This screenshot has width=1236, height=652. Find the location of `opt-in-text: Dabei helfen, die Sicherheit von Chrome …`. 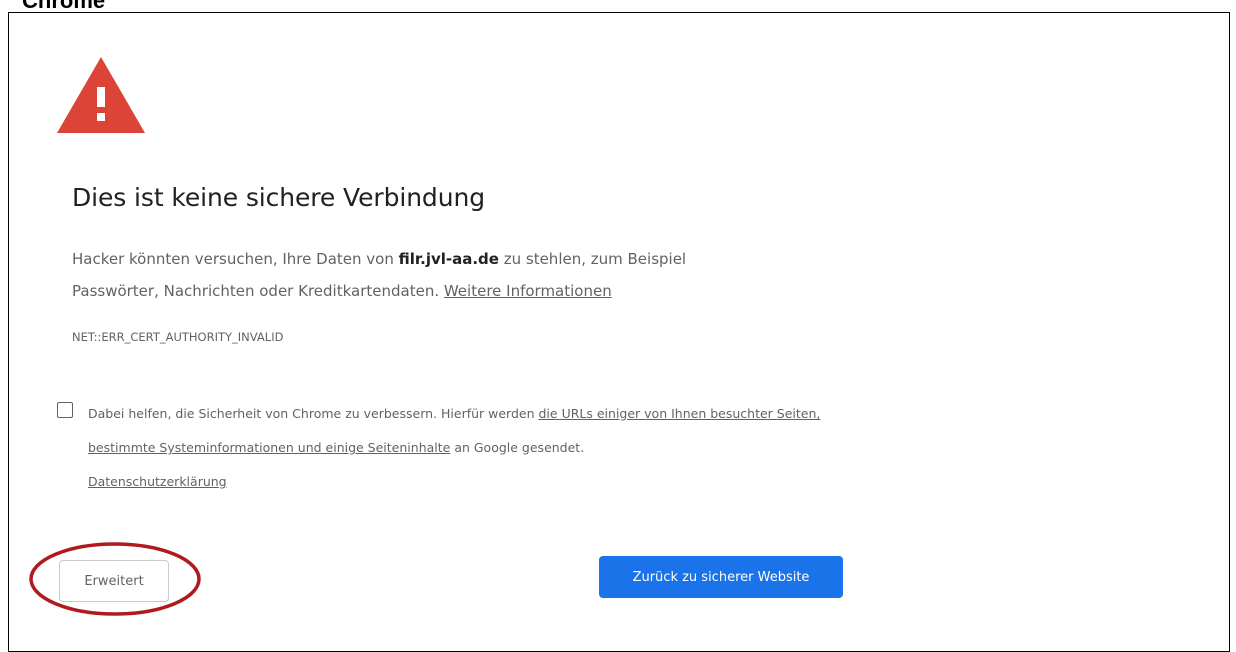

opt-in-text: Dabei helfen, die Sicherheit von Chrome … is located at coordinates (468, 448).